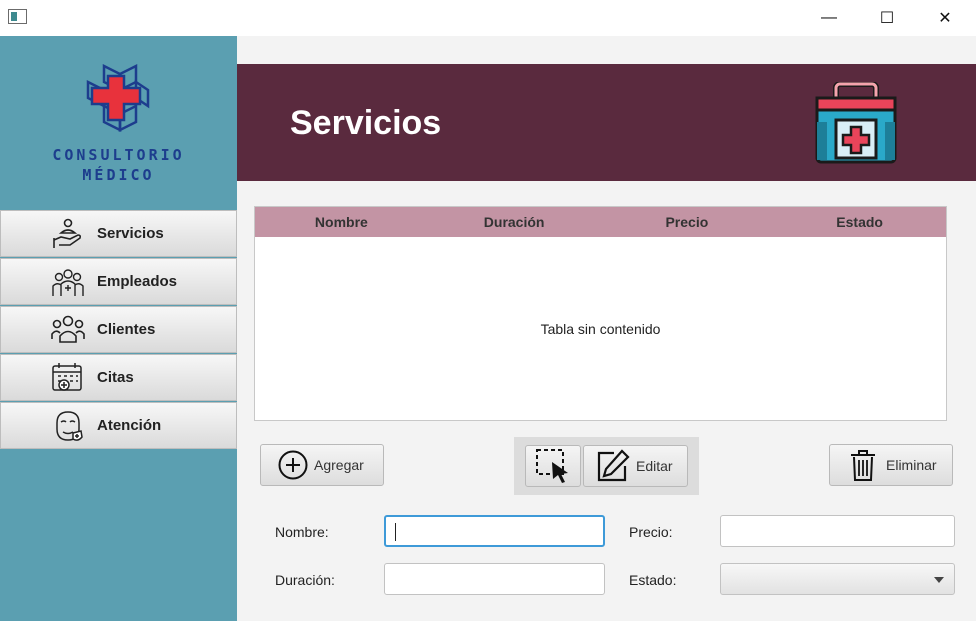  Describe the element at coordinates (654, 466) in the screenshot. I see `edit-button-label: Editar` at that location.